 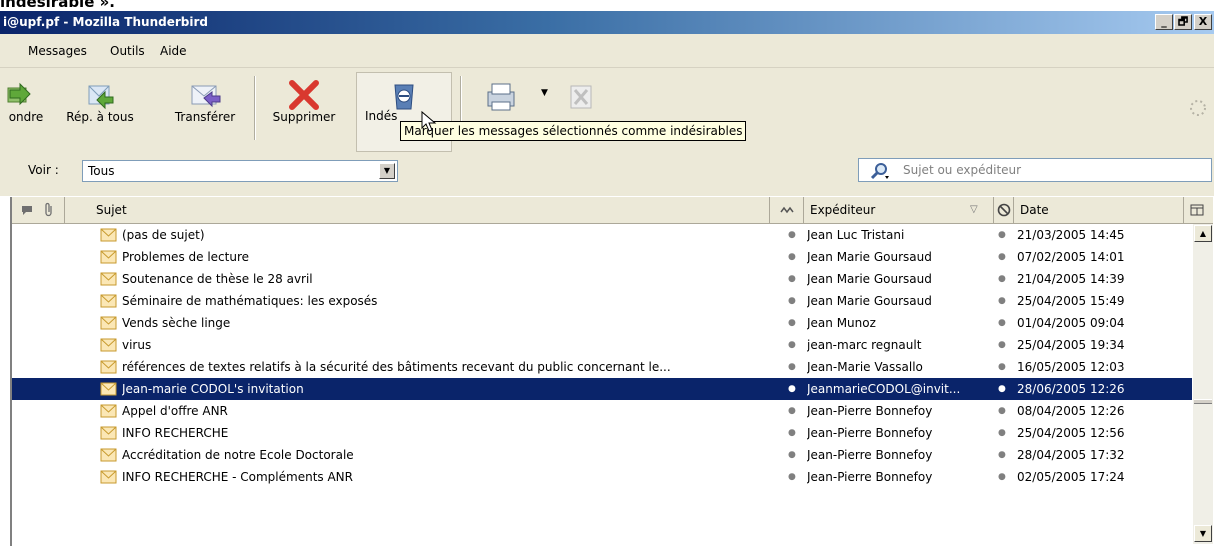 I want to click on forward-button: Transférer, so click(x=205, y=112).